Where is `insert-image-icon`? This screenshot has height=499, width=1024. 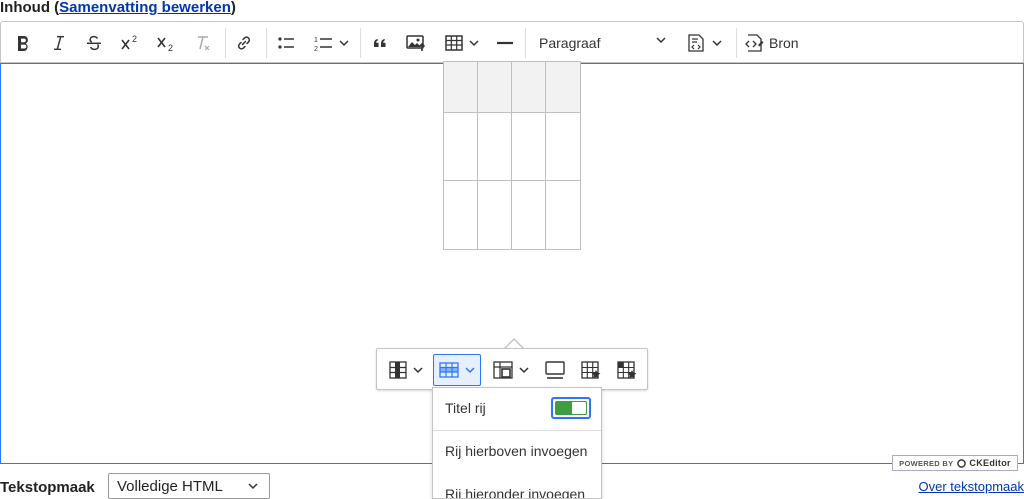 insert-image-icon is located at coordinates (416, 43).